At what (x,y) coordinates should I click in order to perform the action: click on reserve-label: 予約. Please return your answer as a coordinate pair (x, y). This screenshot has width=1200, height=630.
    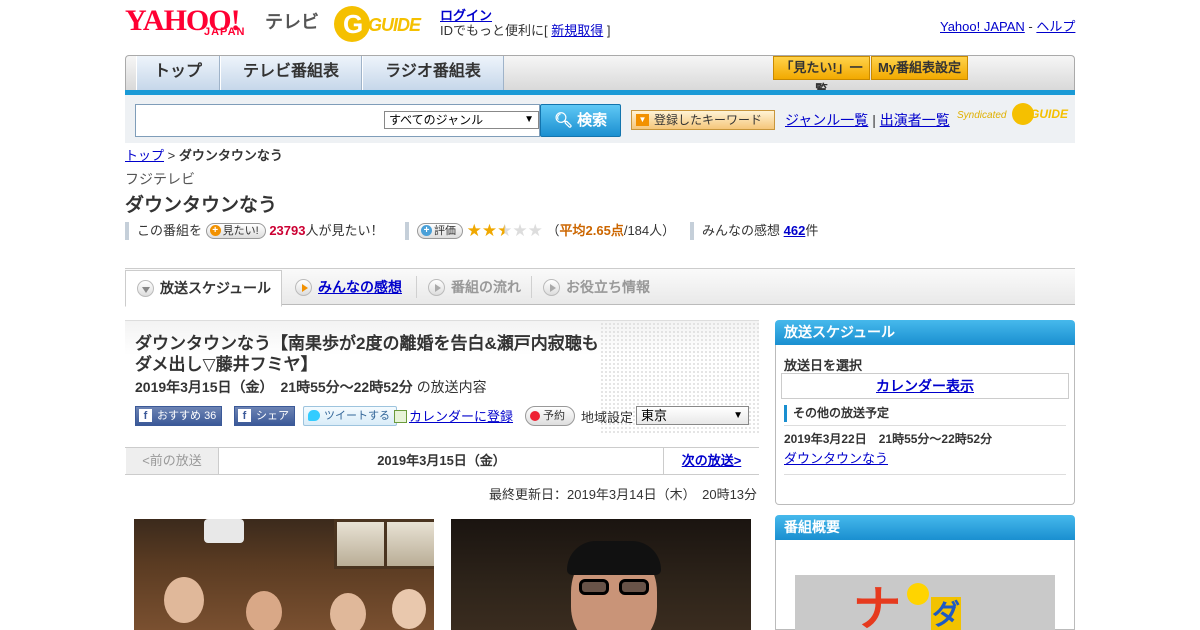
    Looking at the image, I should click on (554, 416).